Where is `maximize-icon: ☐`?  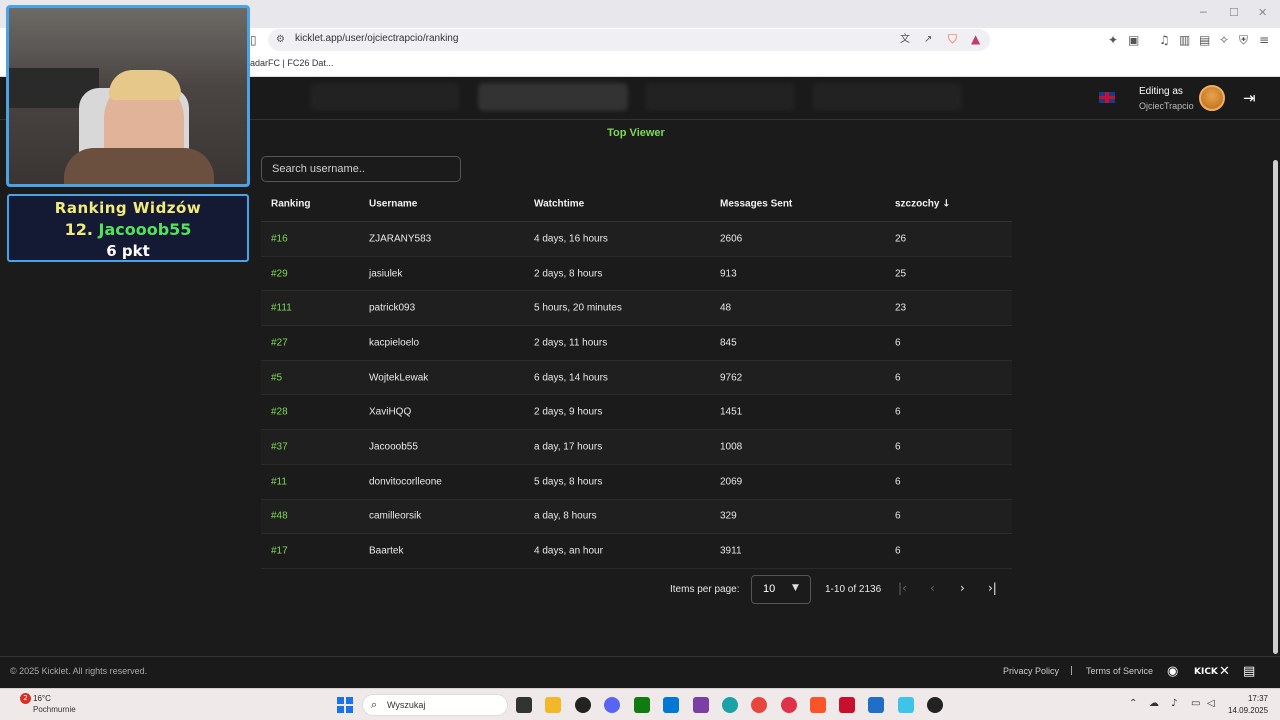 maximize-icon: ☐ is located at coordinates (1234, 12).